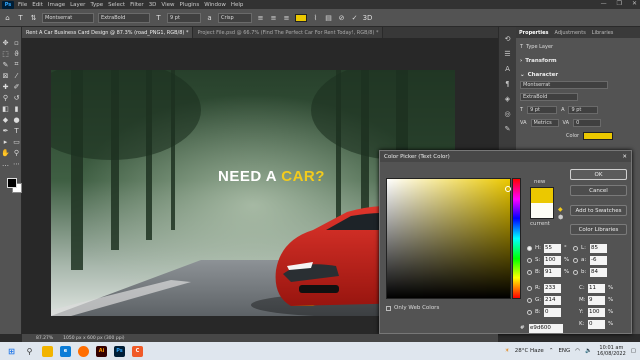 This screenshot has width=640, height=360. I want to click on eyedropper-tool-icon: ⁄, so click(16, 75).